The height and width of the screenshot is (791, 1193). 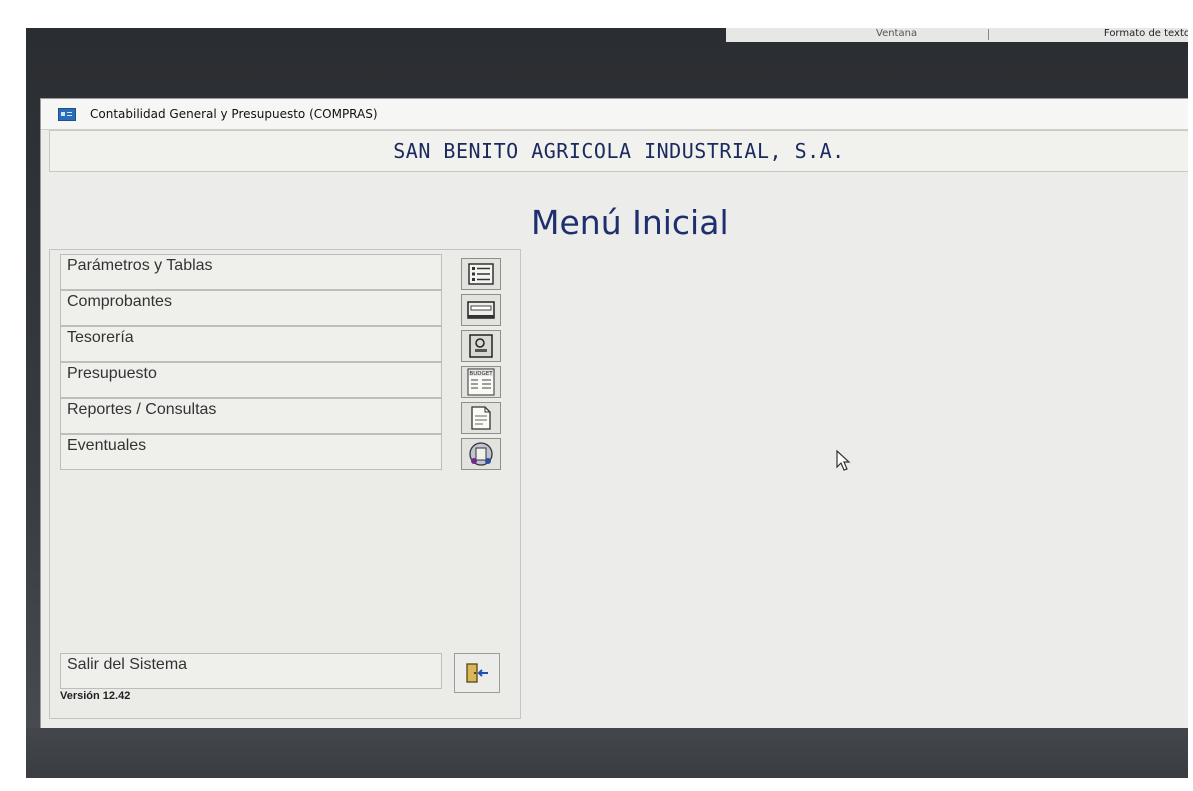 I want to click on menu-item-salir: Salir del Sistema, so click(x=251, y=671).